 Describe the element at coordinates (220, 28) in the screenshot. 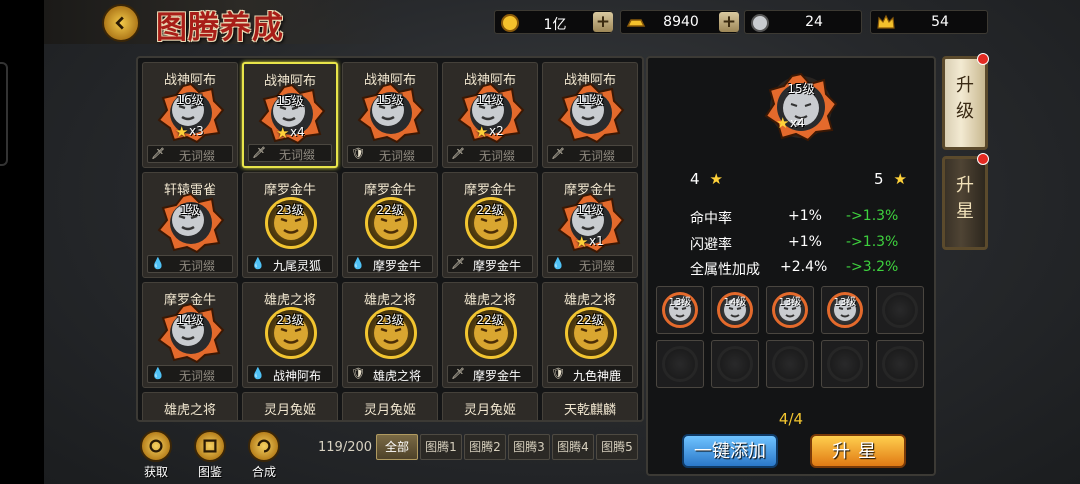

I see `page-title: 图腾养成` at that location.